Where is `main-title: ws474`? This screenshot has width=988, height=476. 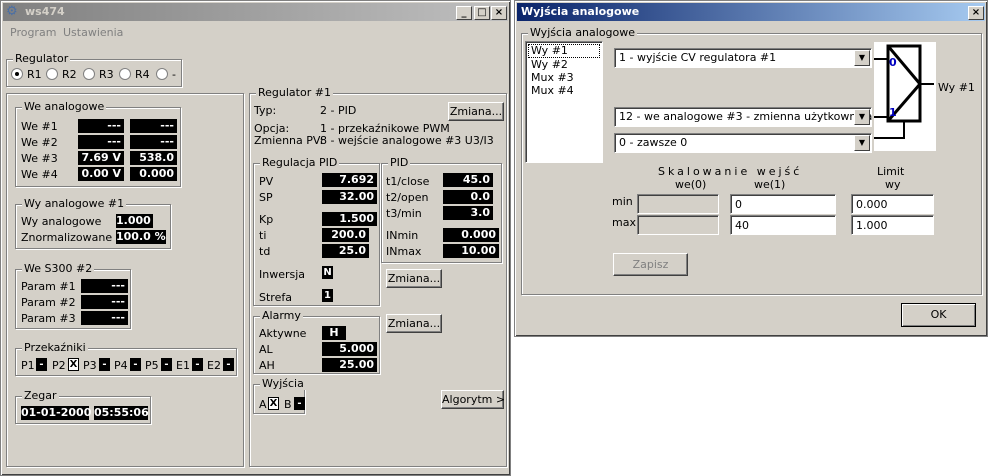
main-title: ws474 is located at coordinates (45, 11).